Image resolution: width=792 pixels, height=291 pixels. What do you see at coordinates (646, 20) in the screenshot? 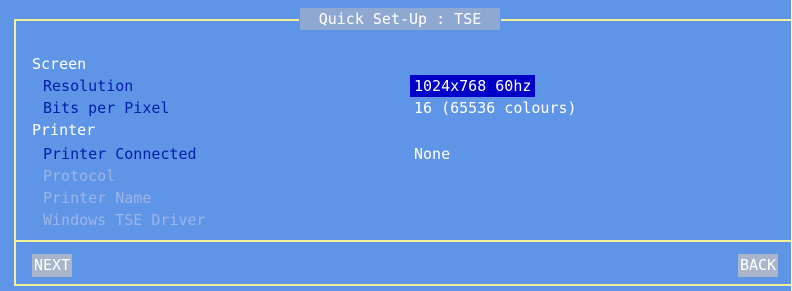
I see `frame-top-right-border` at bounding box center [646, 20].